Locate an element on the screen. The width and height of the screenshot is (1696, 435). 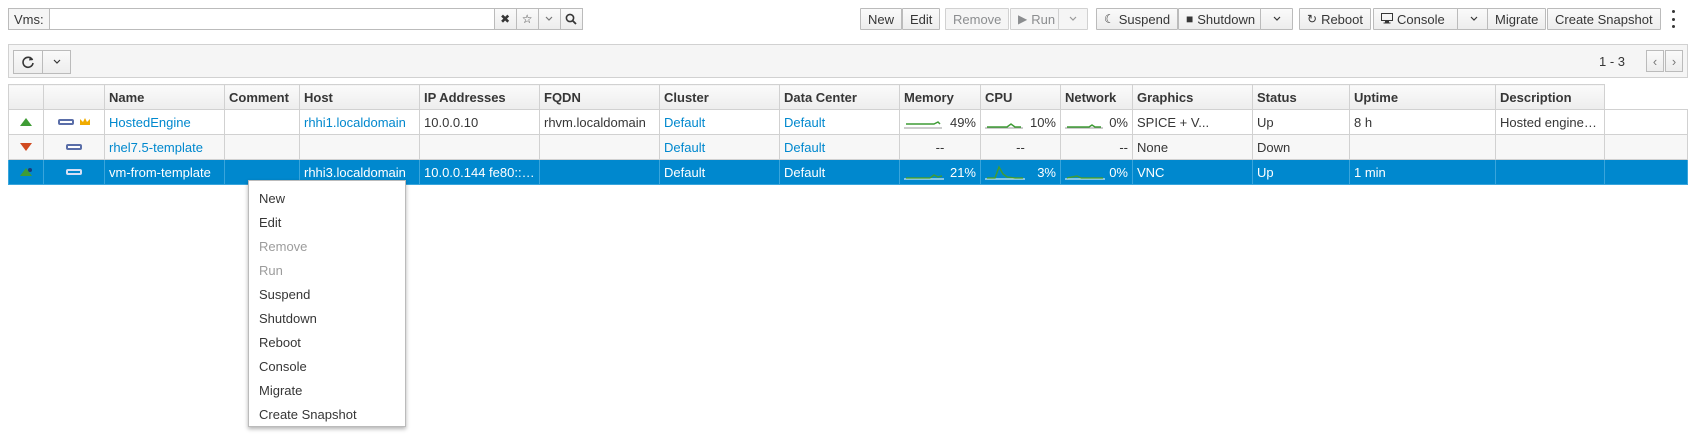
vm-graphics: VNC is located at coordinates (1192, 172).